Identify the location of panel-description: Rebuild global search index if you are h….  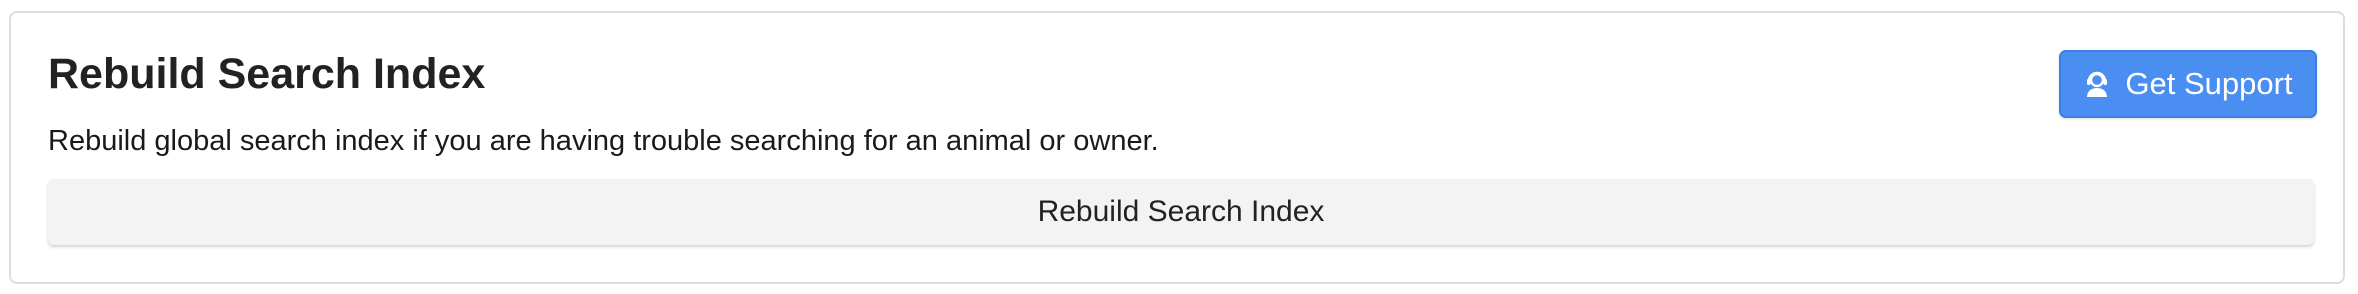
(603, 141).